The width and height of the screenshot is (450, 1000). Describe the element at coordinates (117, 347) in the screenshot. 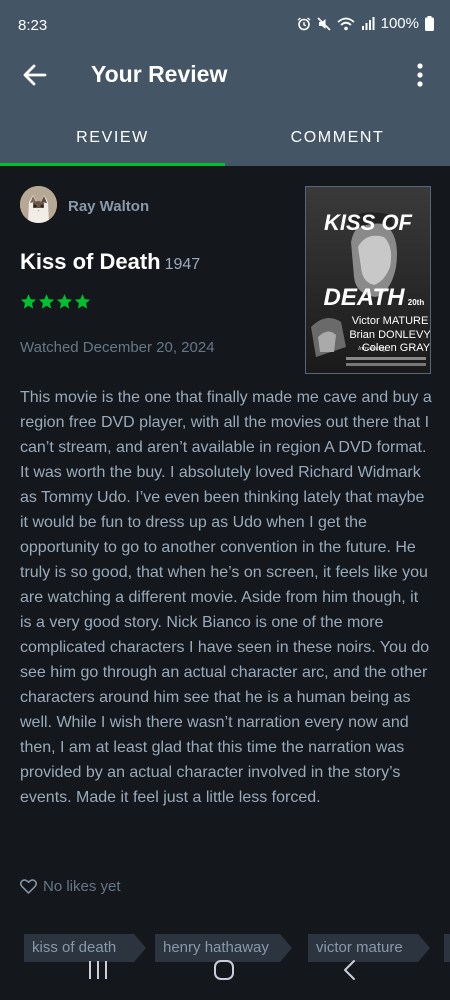

I see `watched-date: Watched December 20, 2024` at that location.